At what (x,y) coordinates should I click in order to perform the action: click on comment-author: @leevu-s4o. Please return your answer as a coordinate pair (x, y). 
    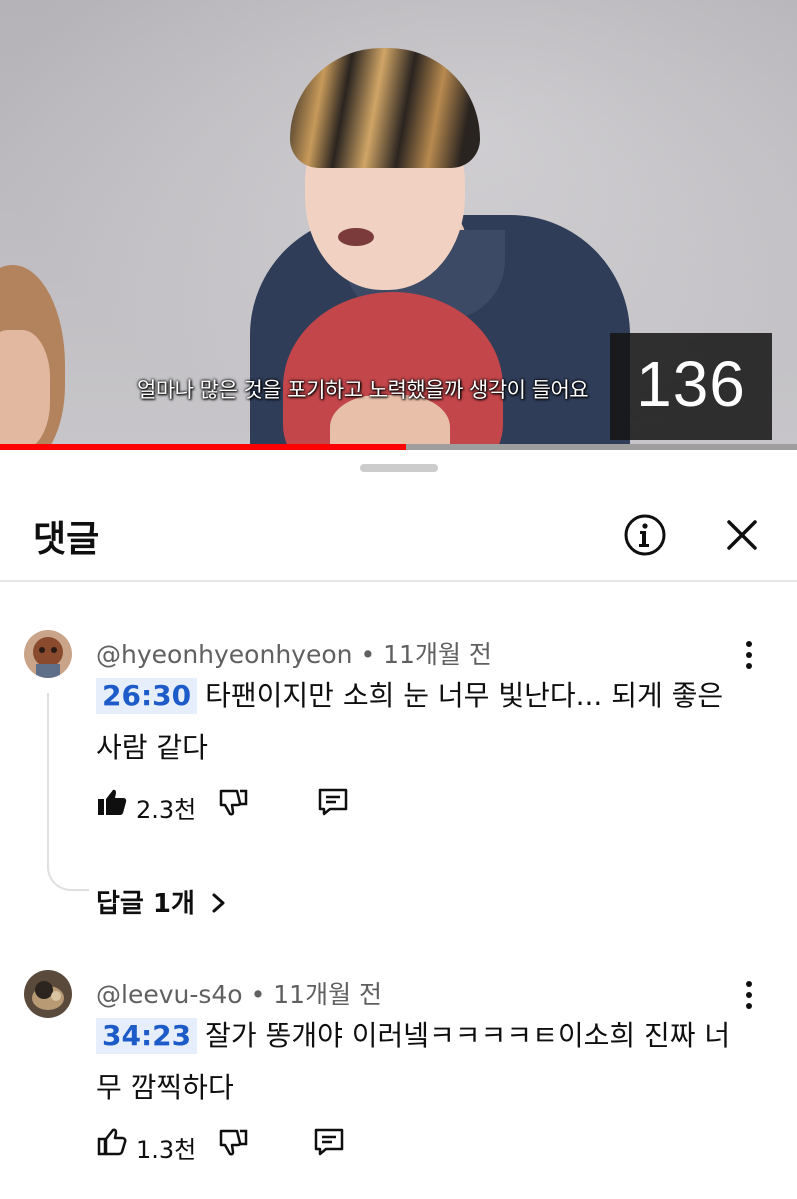
    Looking at the image, I should click on (169, 994).